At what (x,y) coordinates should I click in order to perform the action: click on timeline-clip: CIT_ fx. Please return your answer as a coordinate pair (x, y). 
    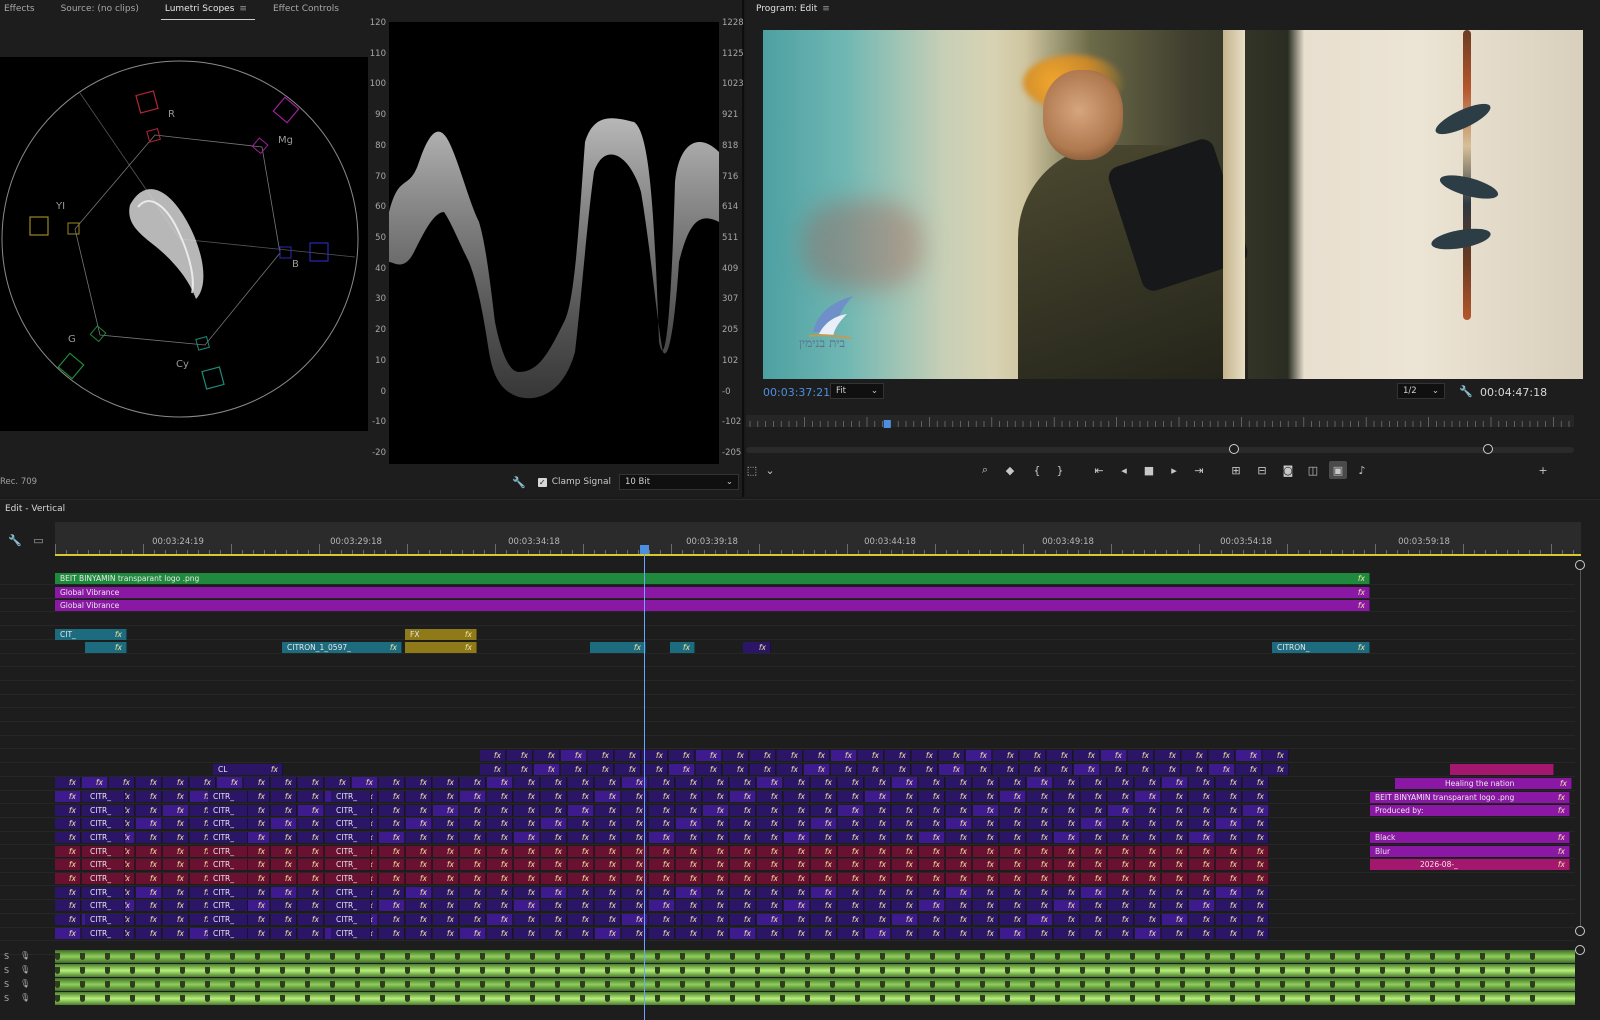
    Looking at the image, I should click on (91, 634).